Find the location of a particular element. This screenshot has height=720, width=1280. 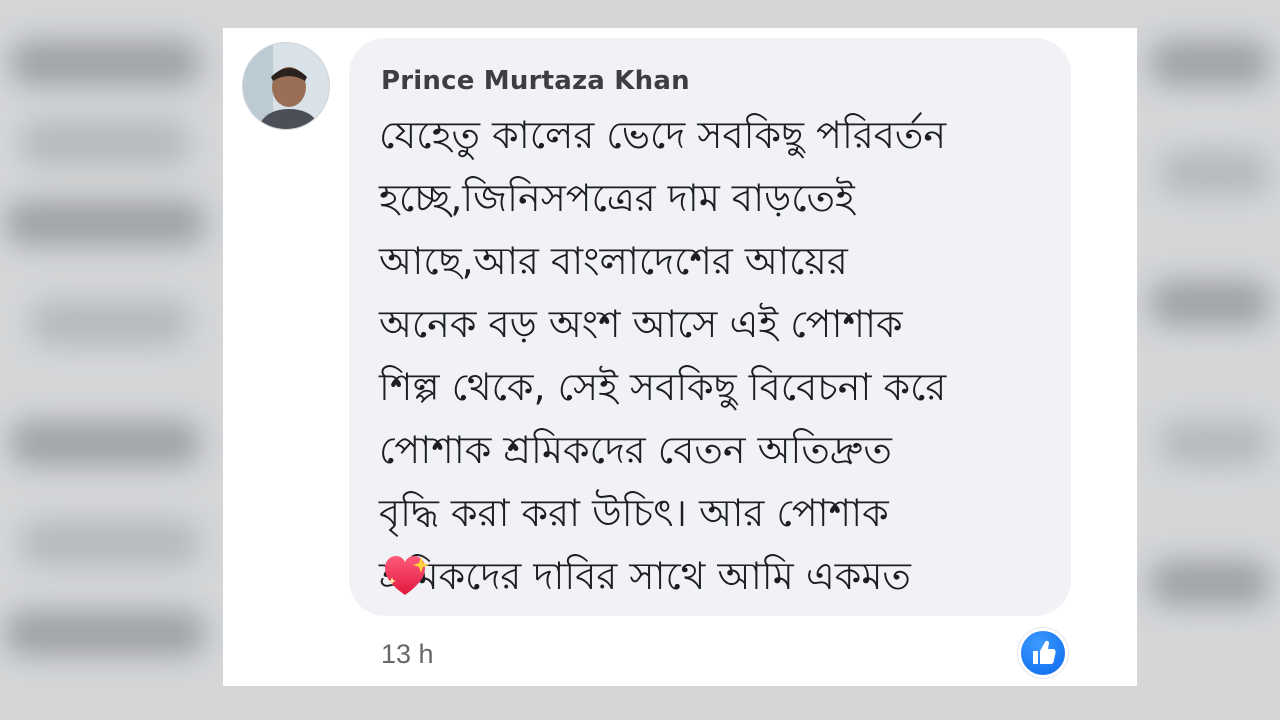

comment-timestamp: 13 h is located at coordinates (407, 654).